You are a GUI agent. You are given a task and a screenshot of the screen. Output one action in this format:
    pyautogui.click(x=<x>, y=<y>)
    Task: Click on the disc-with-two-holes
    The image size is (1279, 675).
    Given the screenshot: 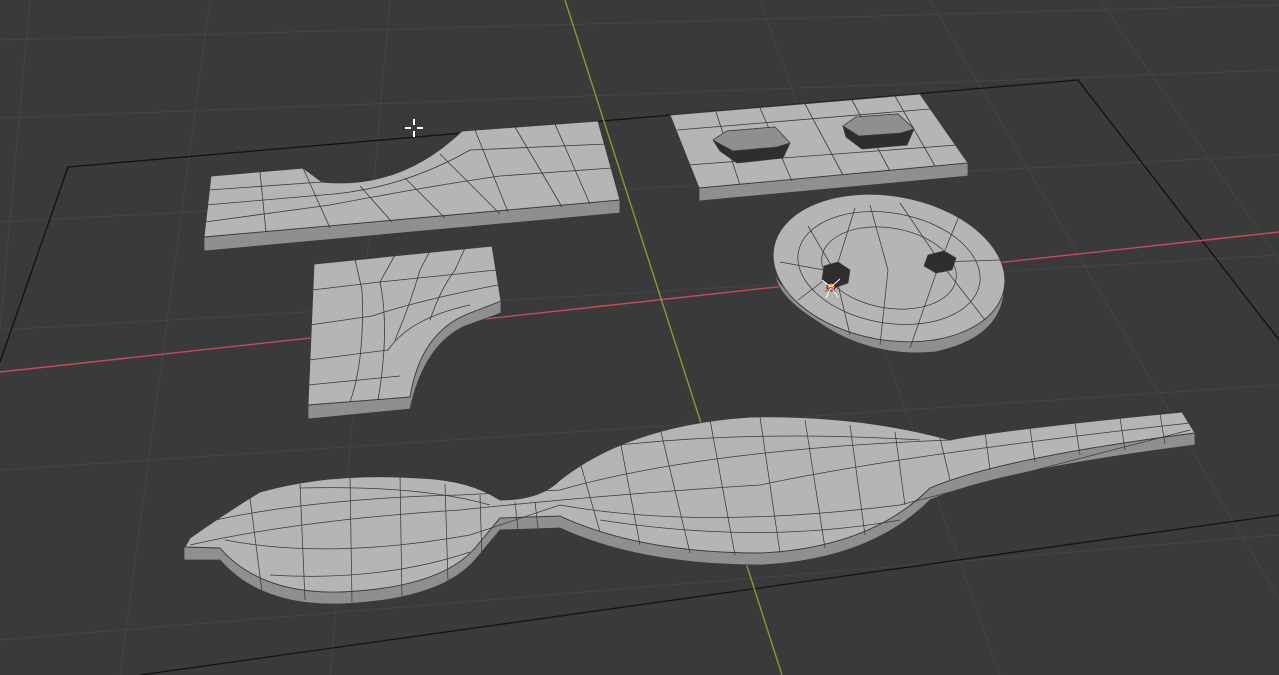 What is the action you would take?
    pyautogui.click(x=888, y=268)
    